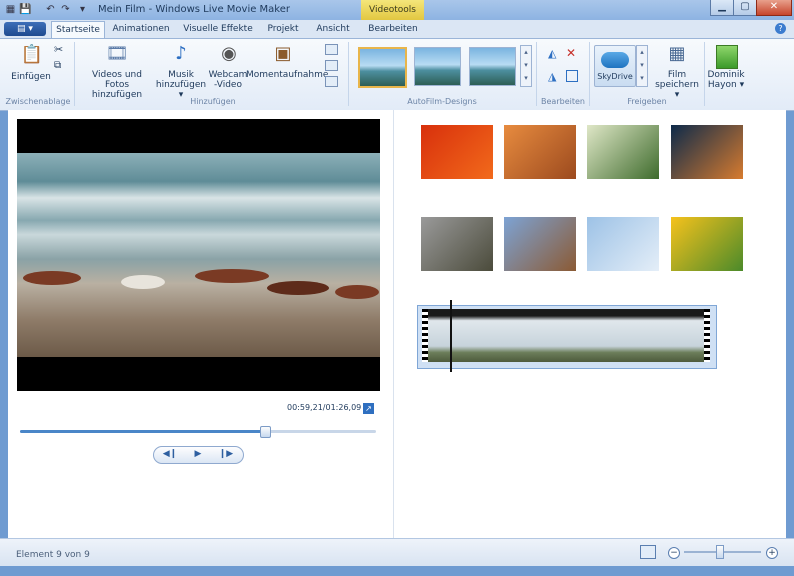  Describe the element at coordinates (642, 66) in the screenshot. I see `share-gallery-scroll: ▴ ▾ ▾` at that location.